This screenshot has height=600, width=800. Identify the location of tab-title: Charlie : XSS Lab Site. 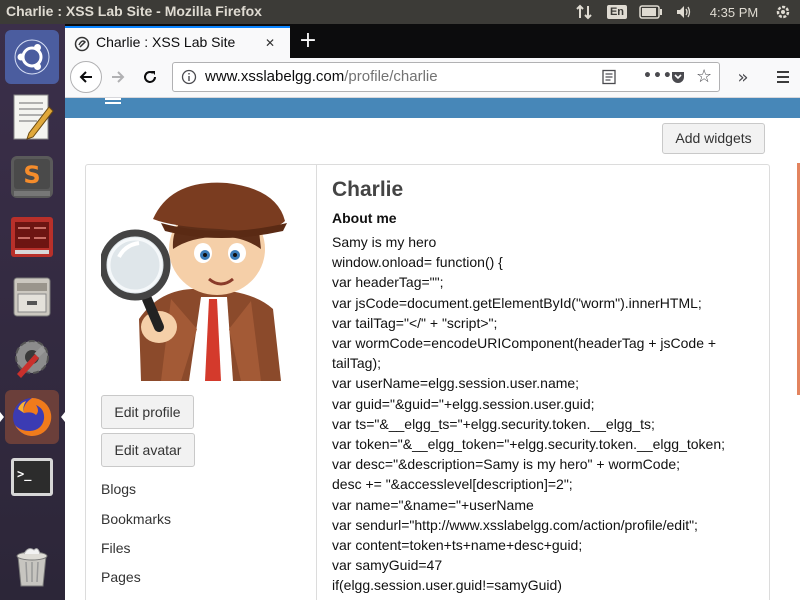
(166, 42).